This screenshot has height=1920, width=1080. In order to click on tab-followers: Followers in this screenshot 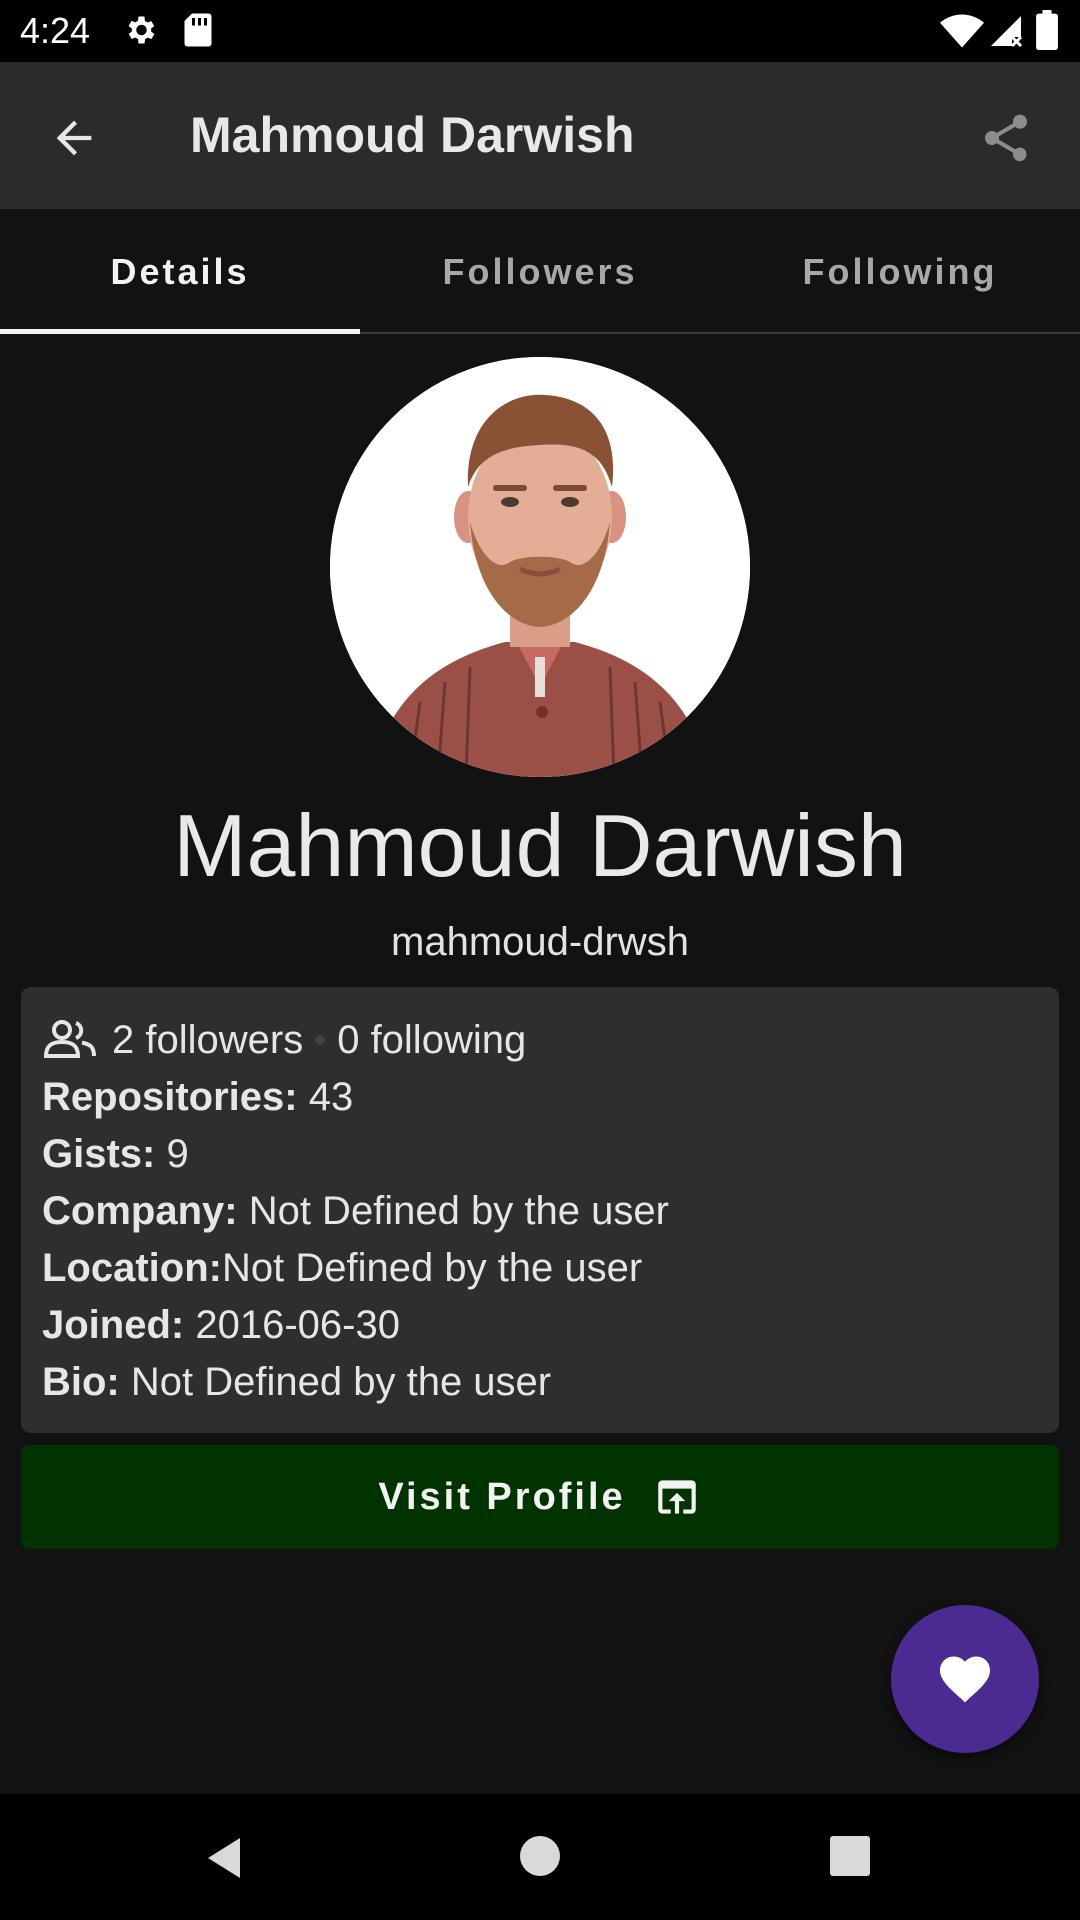, I will do `click(540, 271)`.